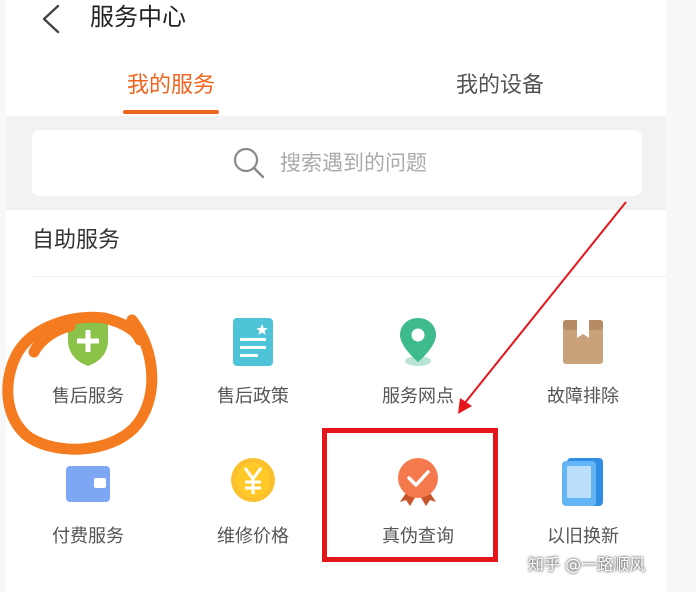 This screenshot has width=696, height=592. Describe the element at coordinates (583, 396) in the screenshot. I see `service-label: 故障排除` at that location.